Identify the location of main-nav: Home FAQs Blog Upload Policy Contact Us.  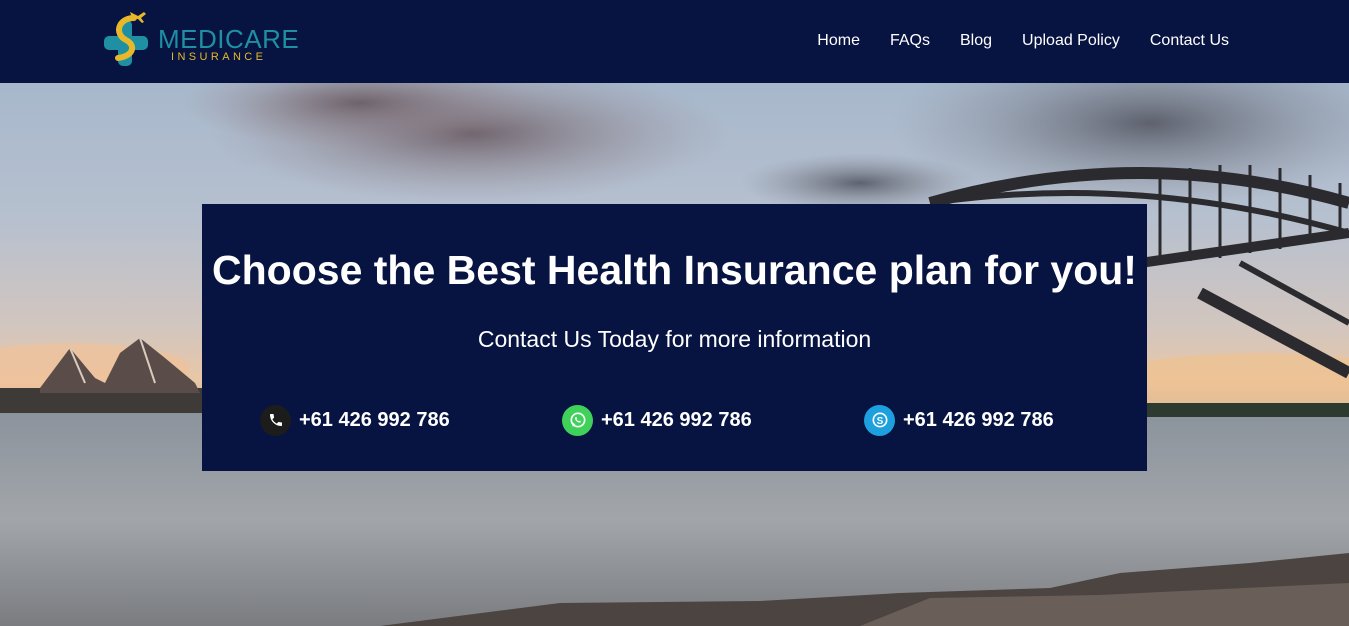
(1023, 41).